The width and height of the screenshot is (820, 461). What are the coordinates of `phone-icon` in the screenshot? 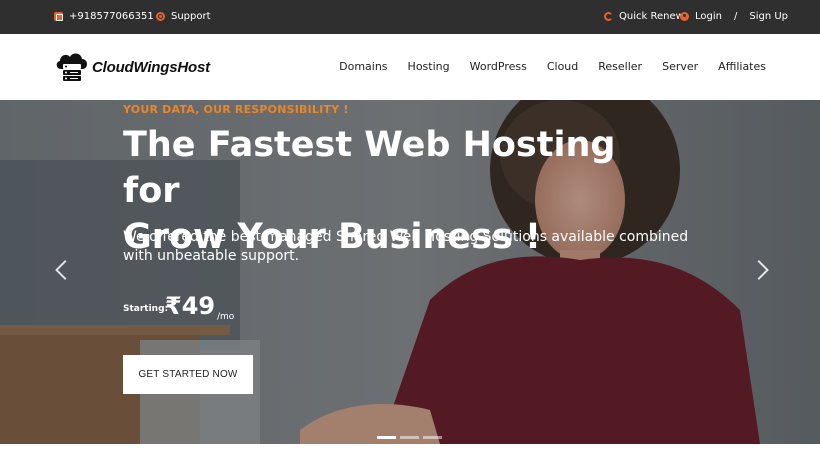 It's located at (58, 16).